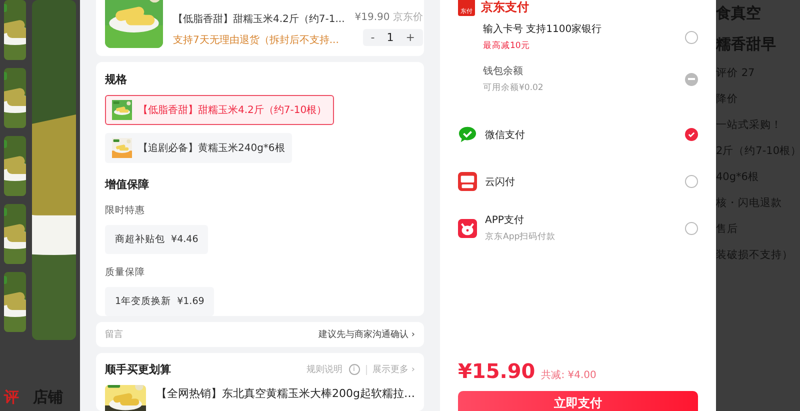 This screenshot has width=800, height=411. I want to click on pay-now-button: 立即支付, so click(578, 401).